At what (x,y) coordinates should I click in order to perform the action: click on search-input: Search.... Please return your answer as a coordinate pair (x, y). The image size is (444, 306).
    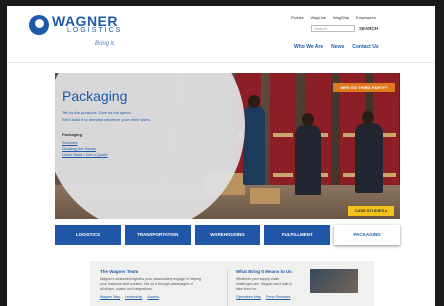
    Looking at the image, I should click on (333, 28).